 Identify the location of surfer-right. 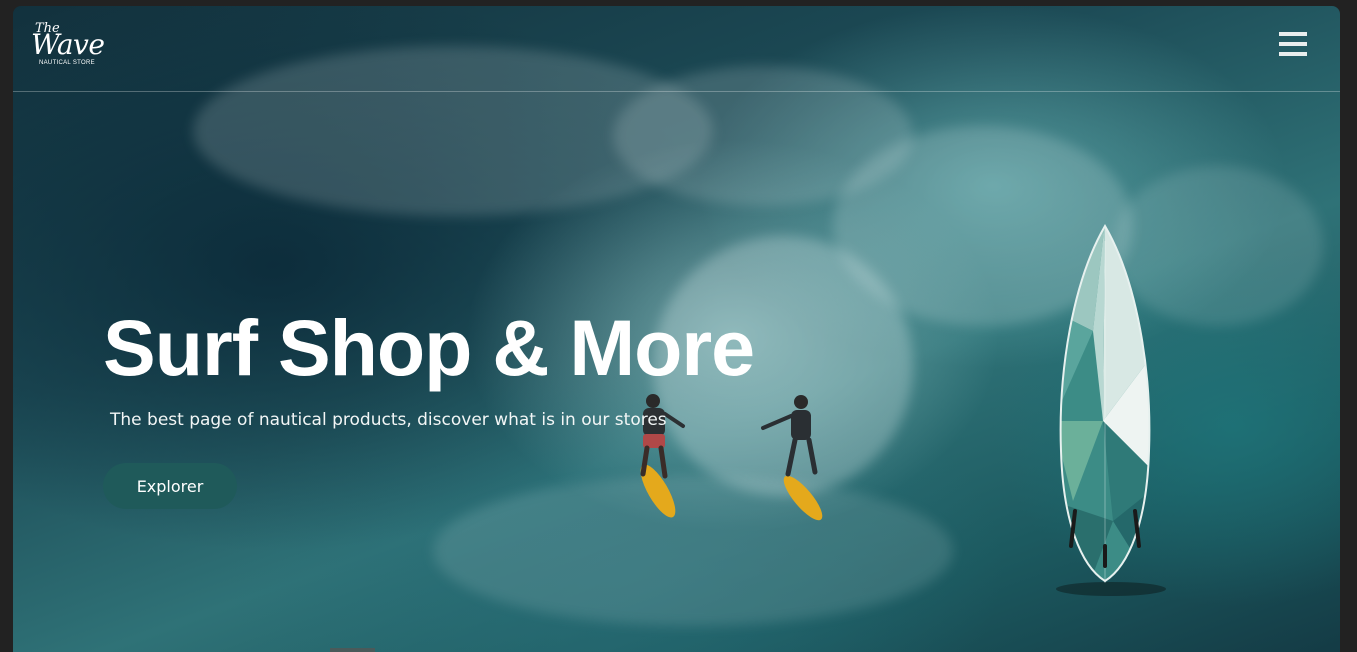
(792, 458).